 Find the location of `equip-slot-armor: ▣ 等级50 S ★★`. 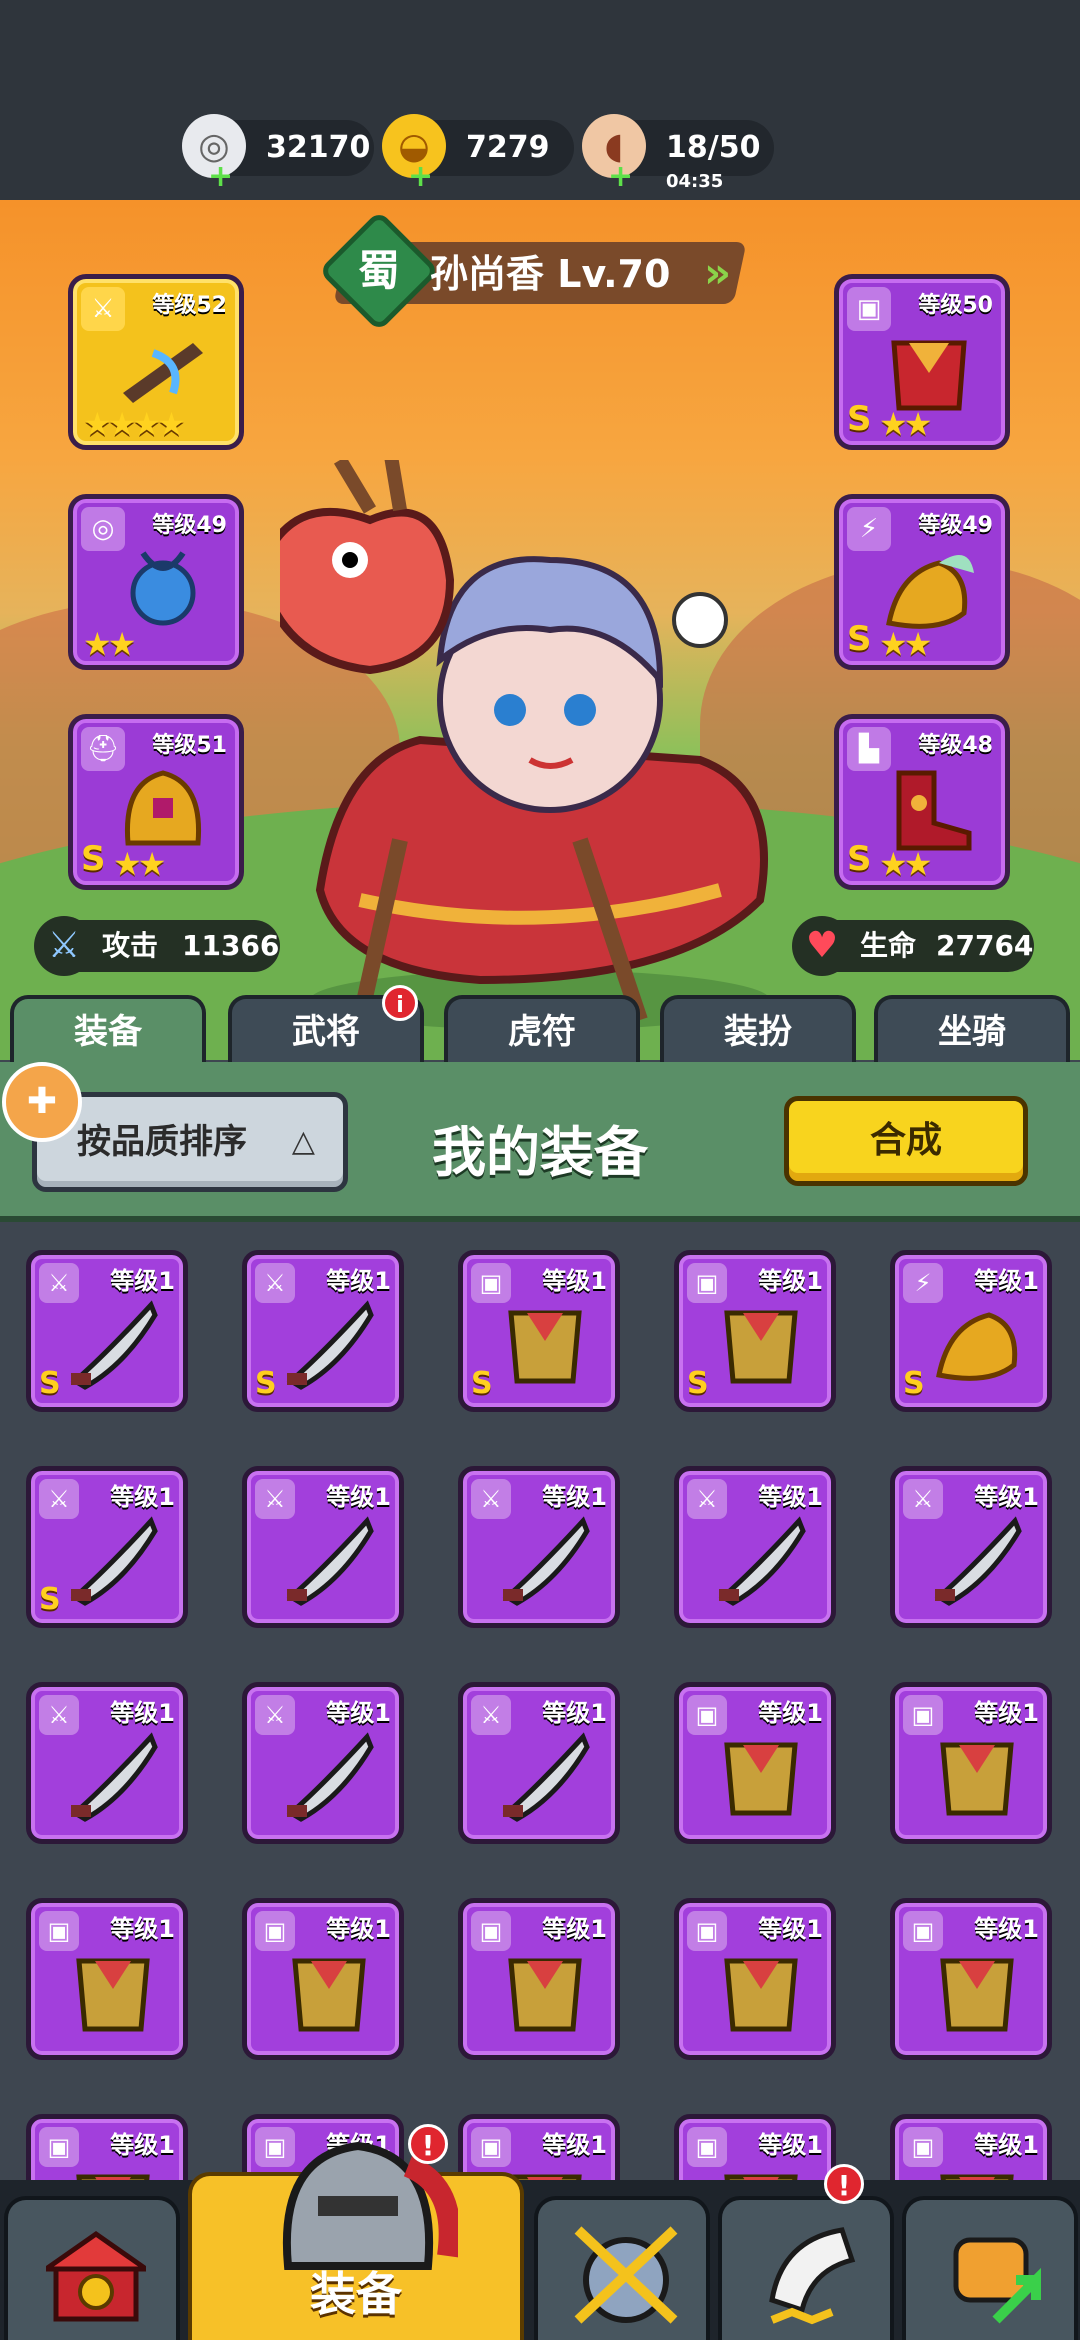

equip-slot-armor: ▣ 等级50 S ★★ is located at coordinates (922, 362).